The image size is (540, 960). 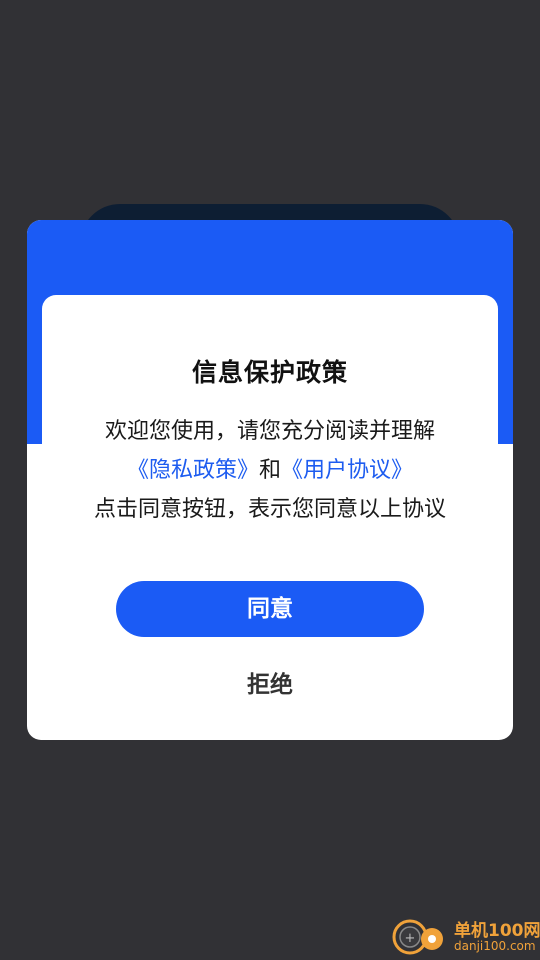 I want to click on privacy-policy-link: 《隐私政策》, so click(x=193, y=470).